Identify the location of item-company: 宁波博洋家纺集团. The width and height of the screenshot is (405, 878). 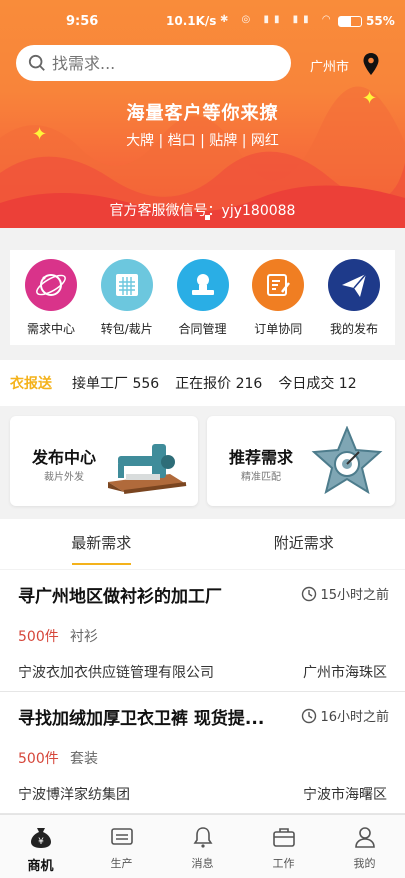
(74, 795).